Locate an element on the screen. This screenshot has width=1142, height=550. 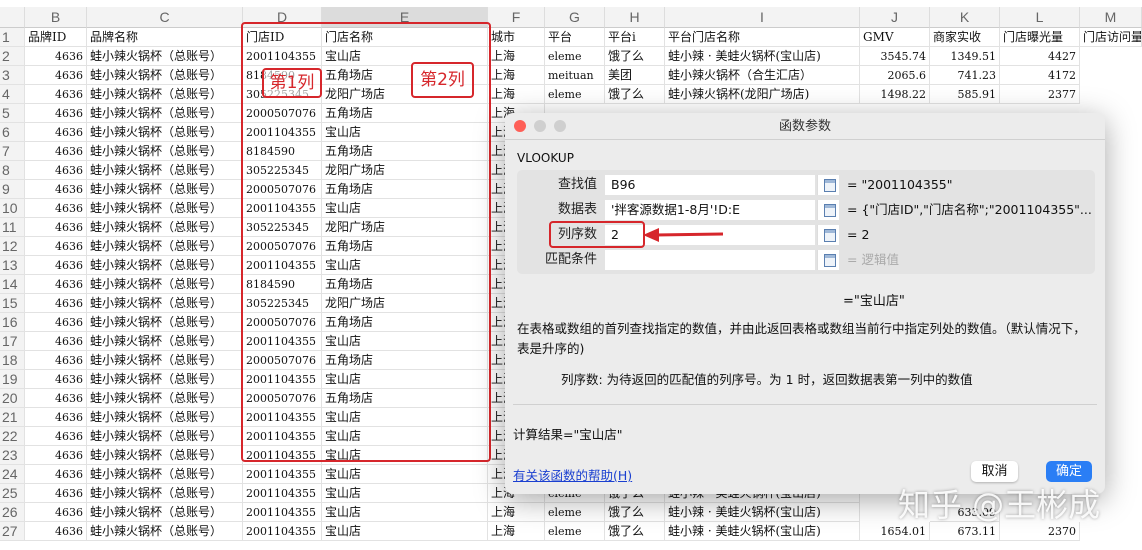
column-header-M: M is located at coordinates (1111, 17).